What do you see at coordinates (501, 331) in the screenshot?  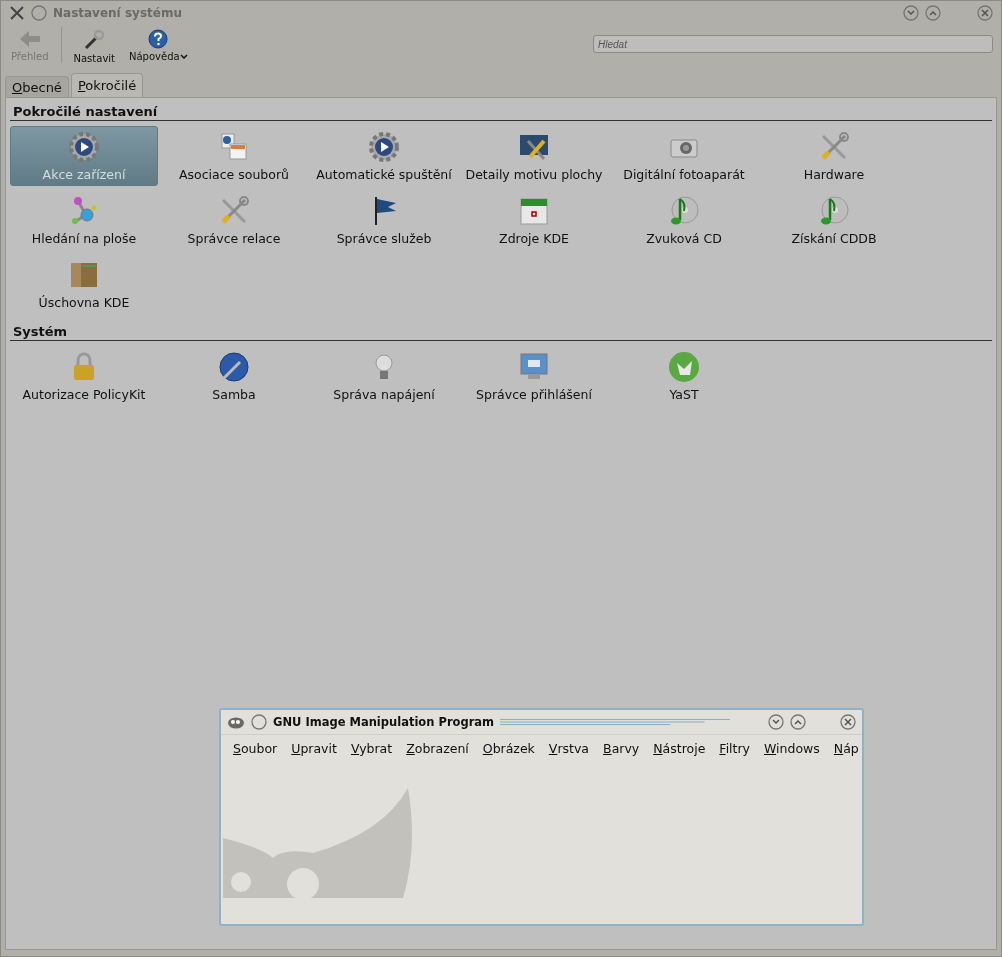 I see `section-title: Systém` at bounding box center [501, 331].